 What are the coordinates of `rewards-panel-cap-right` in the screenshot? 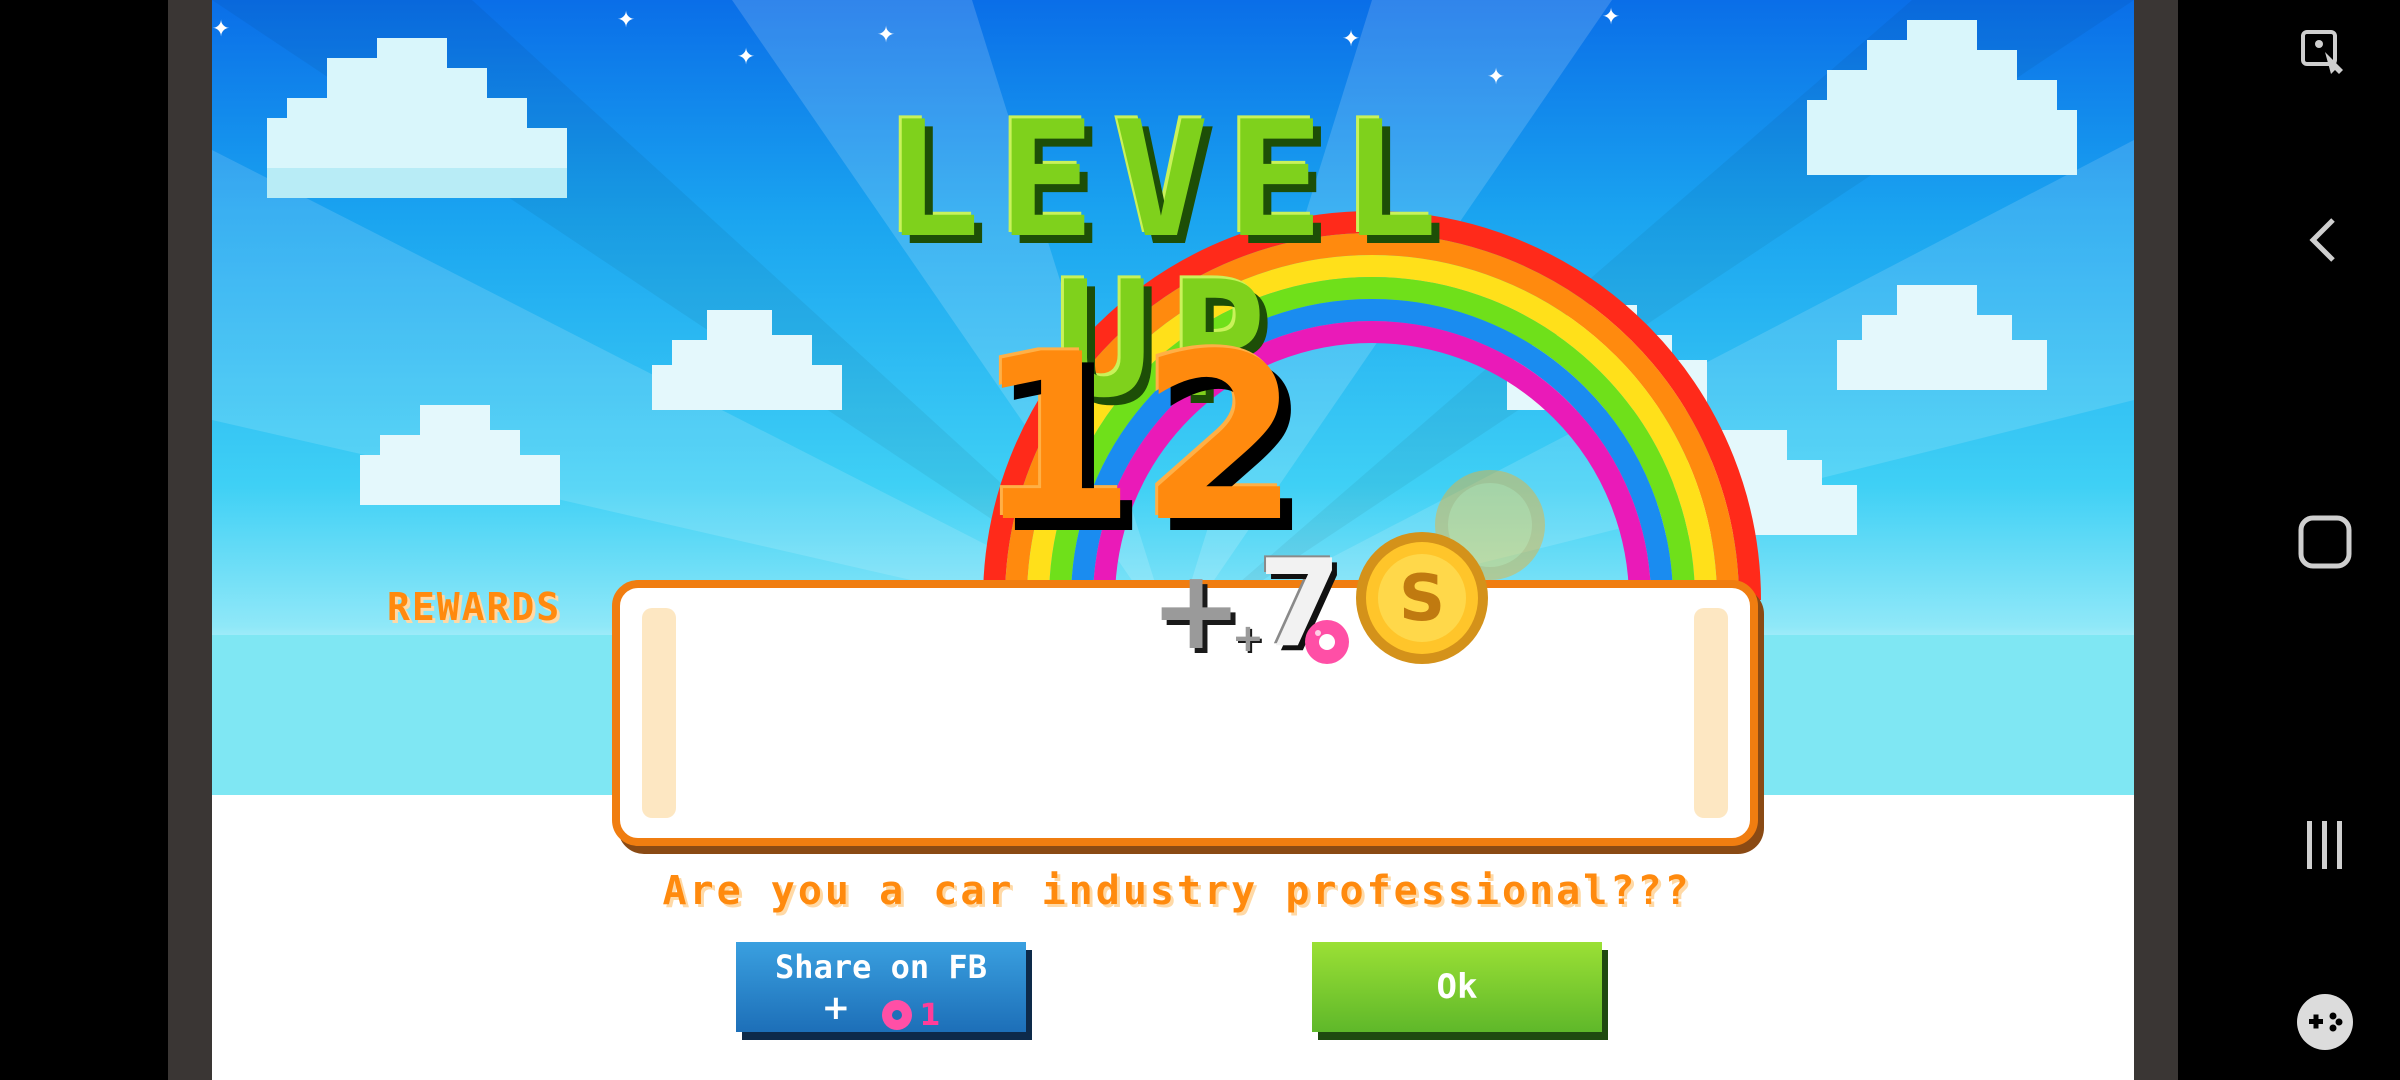 It's located at (1711, 713).